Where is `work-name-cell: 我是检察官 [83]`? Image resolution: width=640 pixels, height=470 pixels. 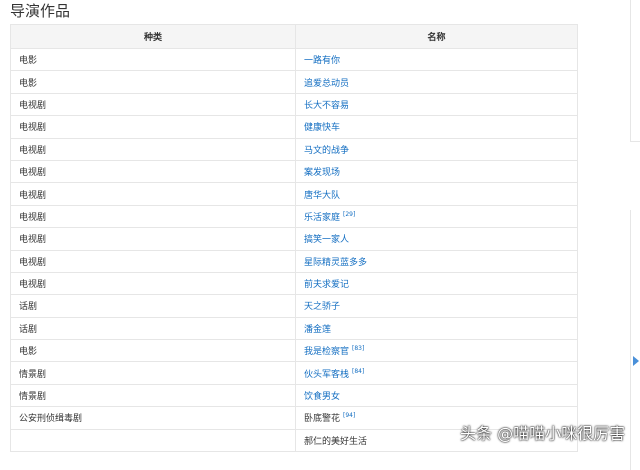 work-name-cell: 我是检察官 [83] is located at coordinates (436, 351).